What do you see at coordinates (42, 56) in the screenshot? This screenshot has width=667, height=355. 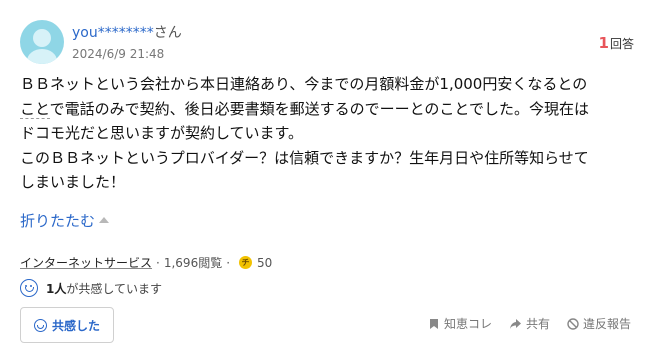 I see `avatar-body` at bounding box center [42, 56].